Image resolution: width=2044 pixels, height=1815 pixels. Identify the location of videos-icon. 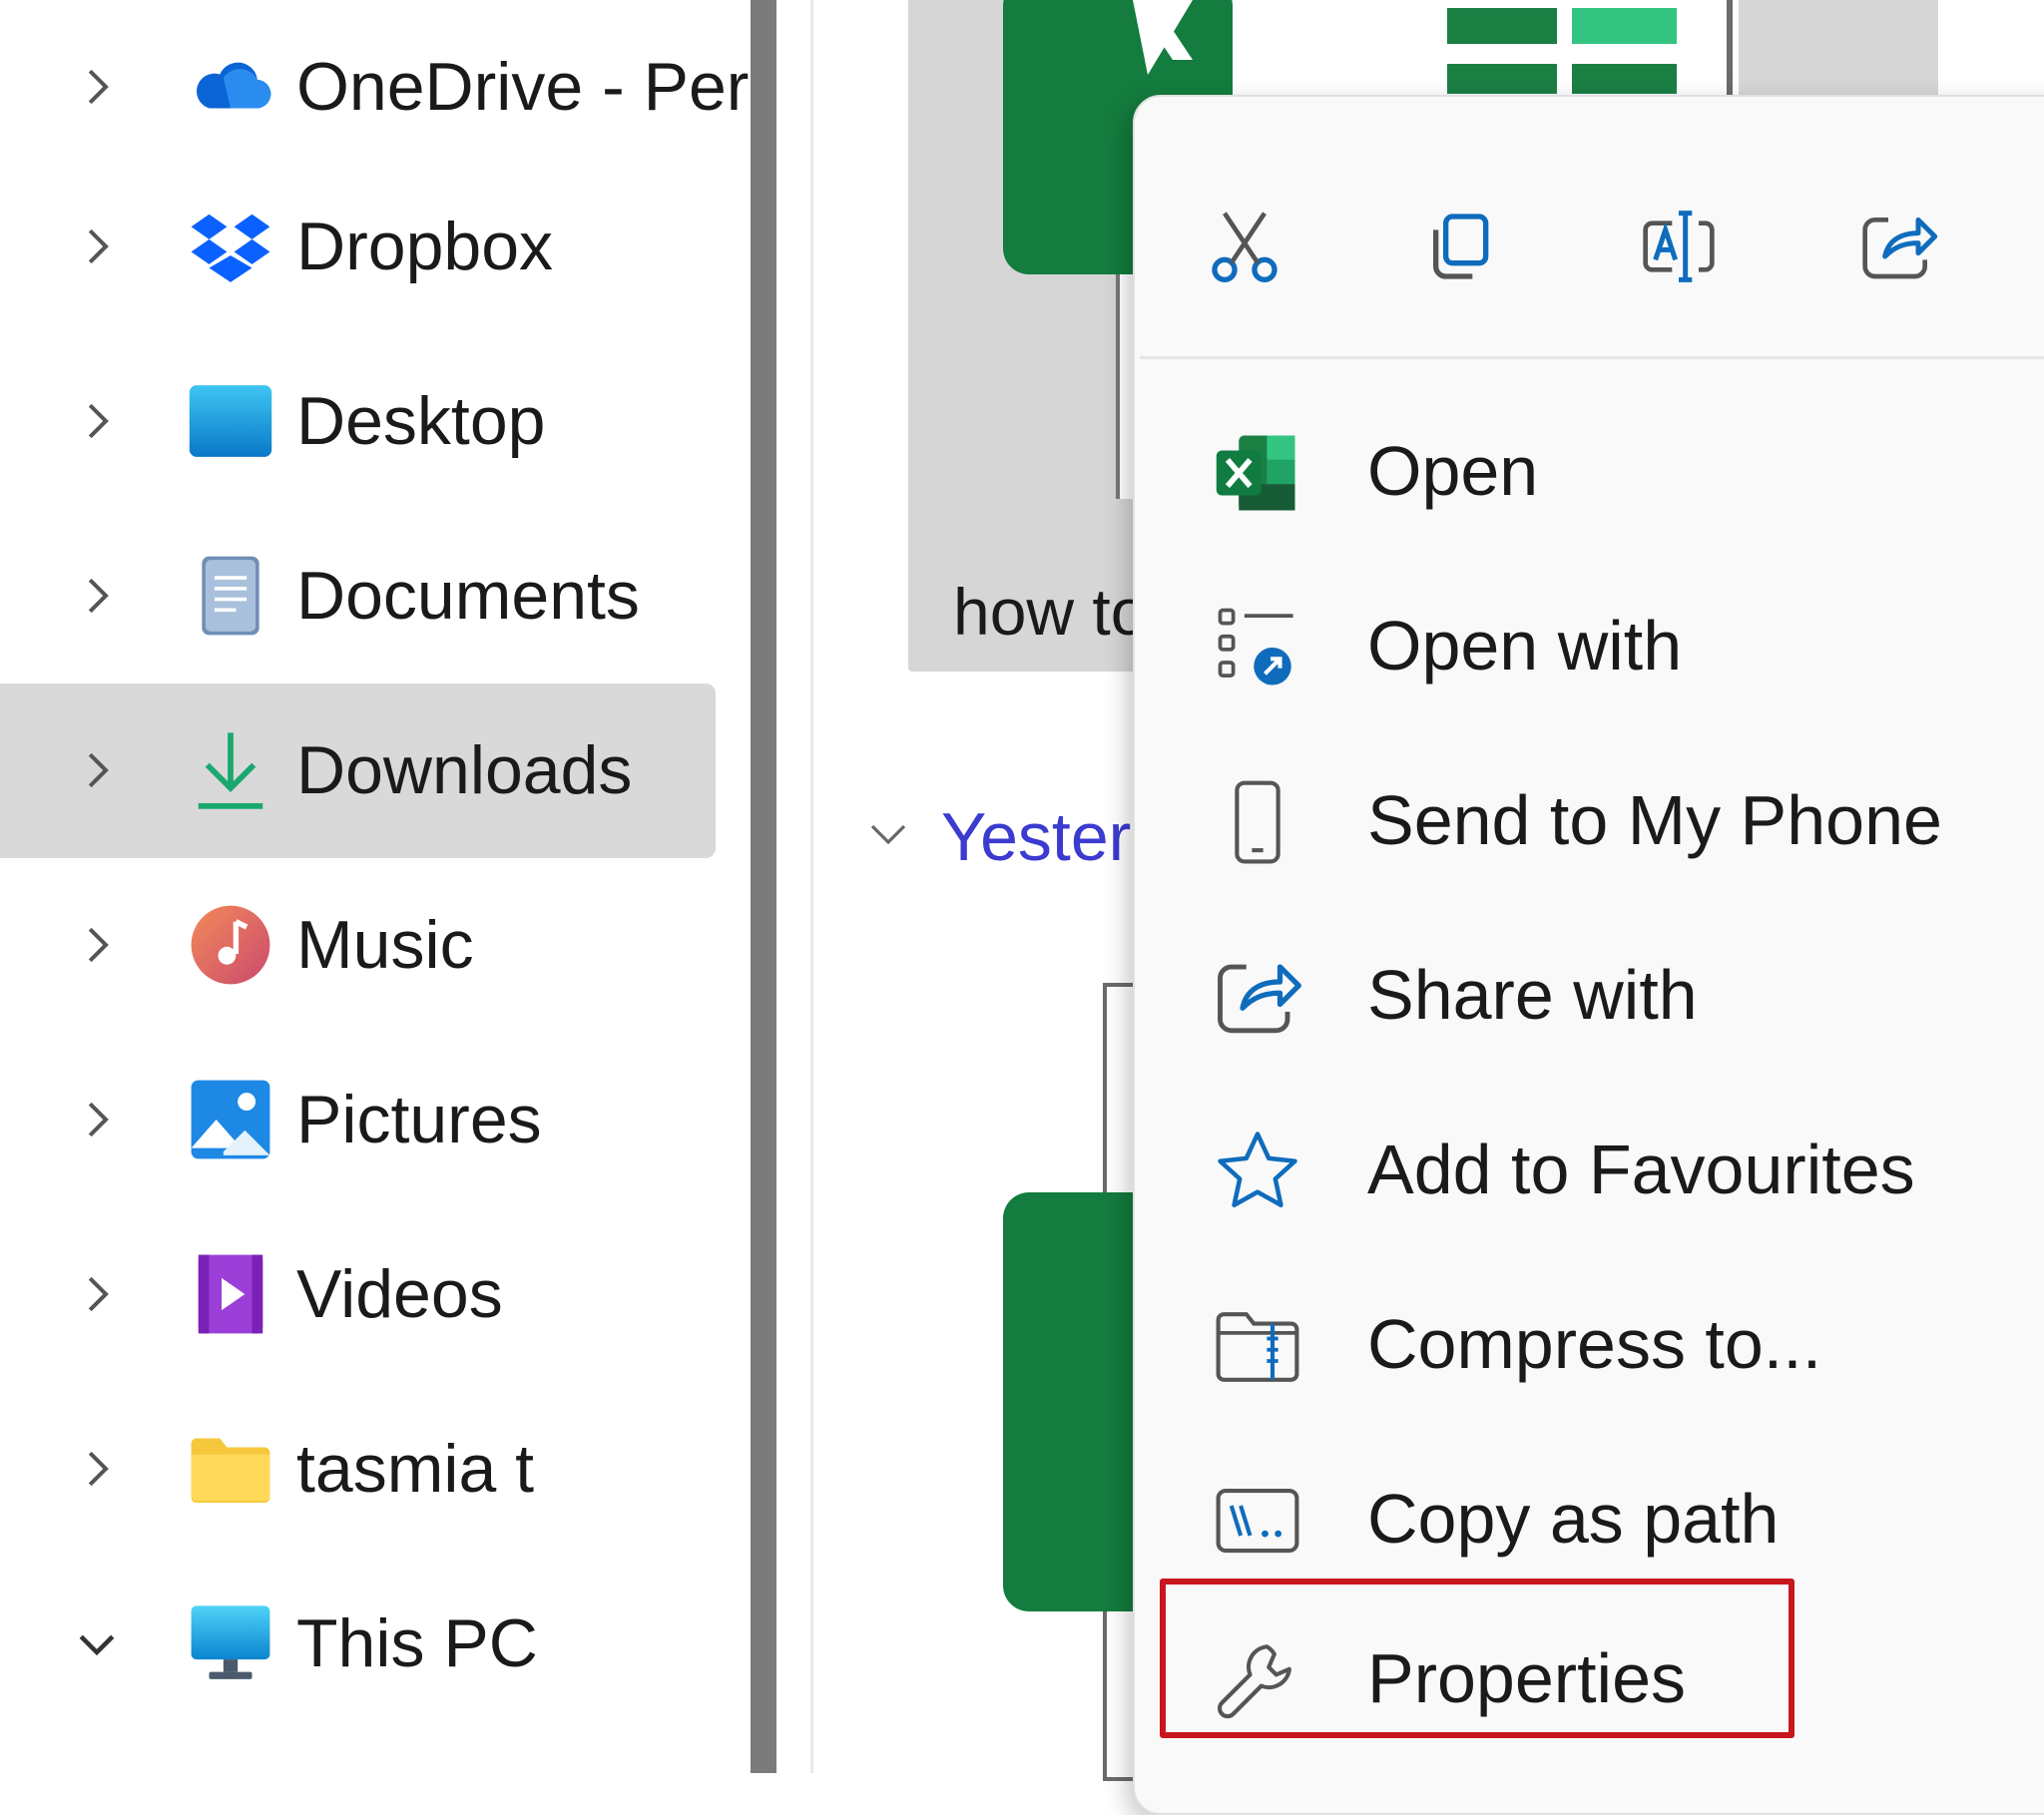
(230, 1294).